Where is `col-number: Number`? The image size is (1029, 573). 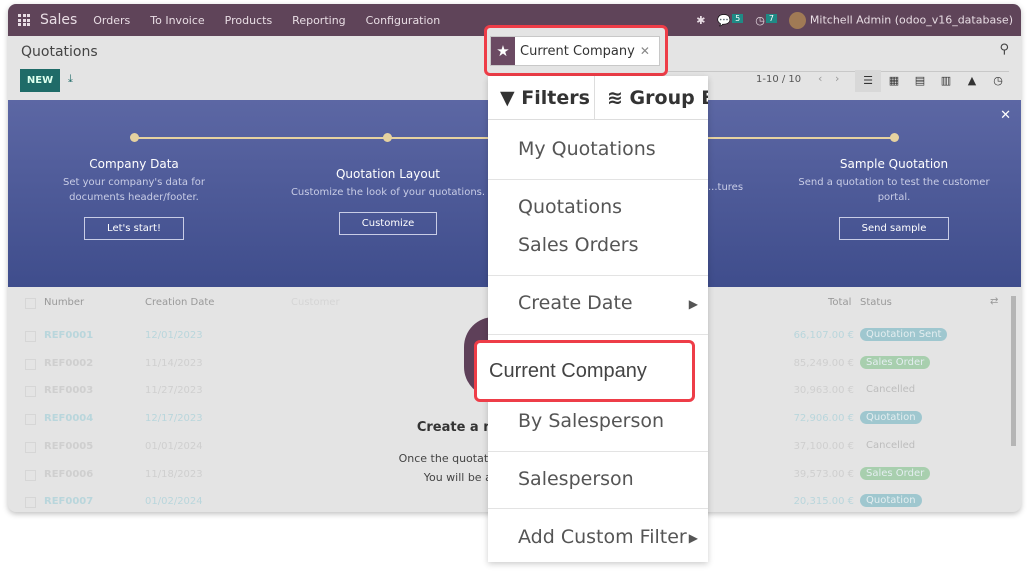
col-number: Number is located at coordinates (64, 302).